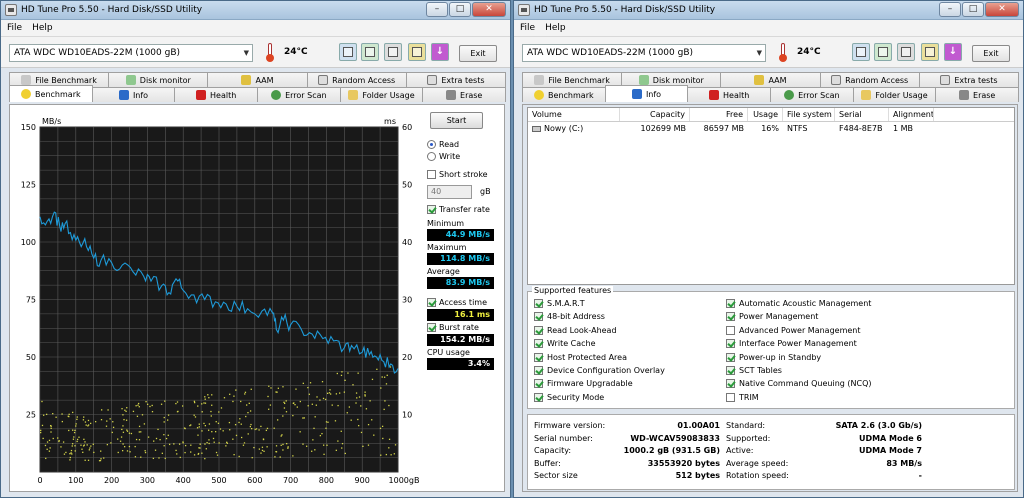 The width and height of the screenshot is (1024, 498). I want to click on radio-icon, so click(431, 144).